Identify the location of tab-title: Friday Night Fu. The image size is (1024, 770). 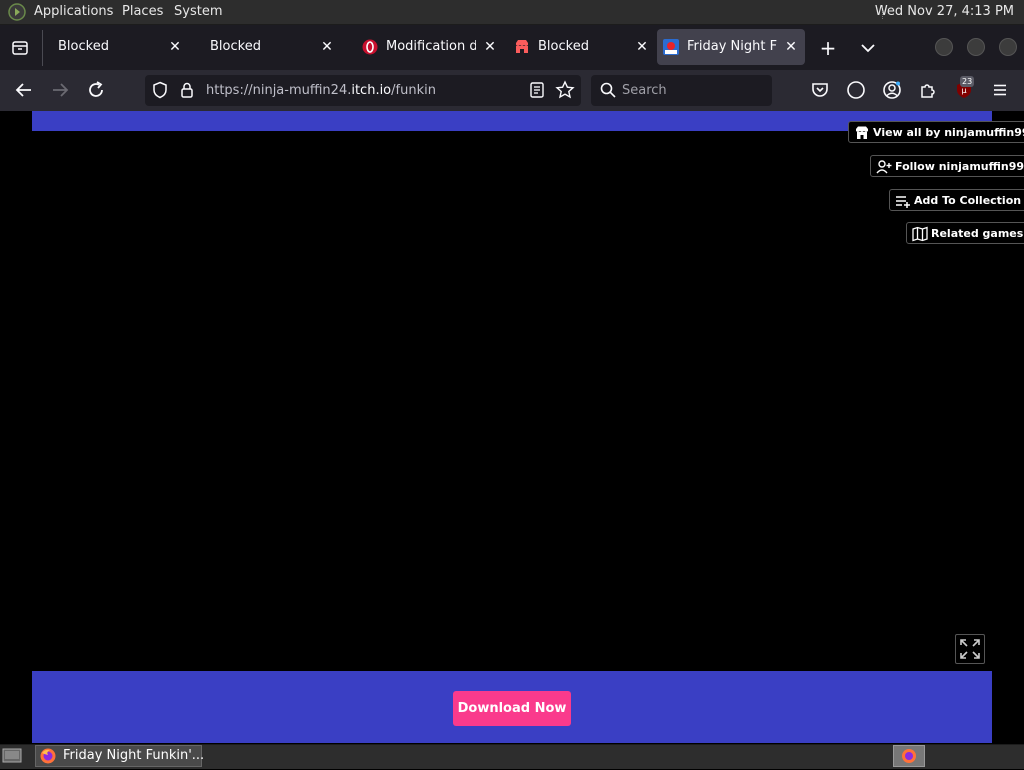
(732, 46).